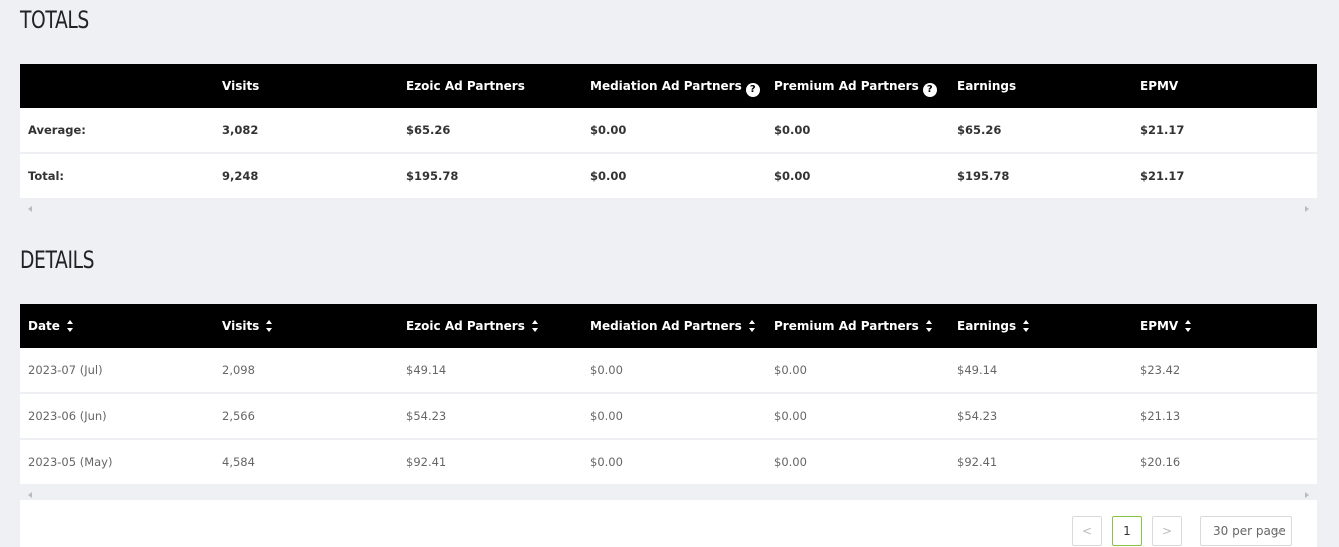 The height and width of the screenshot is (547, 1339). What do you see at coordinates (1160, 416) in the screenshot?
I see `cell-epmv: $21.13` at bounding box center [1160, 416].